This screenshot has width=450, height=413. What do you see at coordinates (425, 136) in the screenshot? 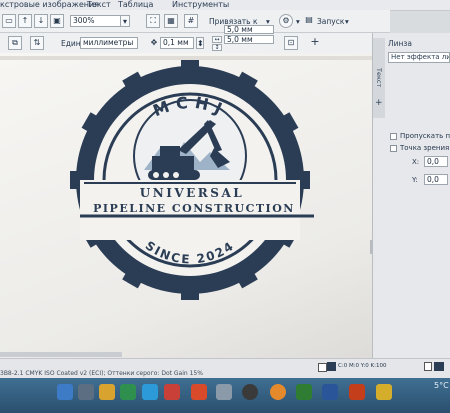
I see `skip-label: Пропускать пу` at bounding box center [425, 136].